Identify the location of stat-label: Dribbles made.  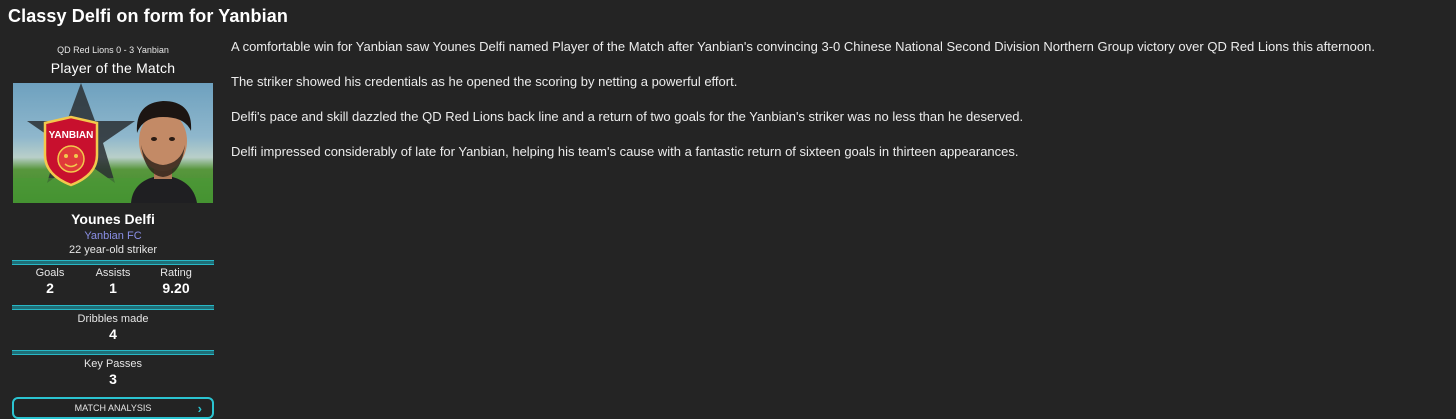
(113, 319).